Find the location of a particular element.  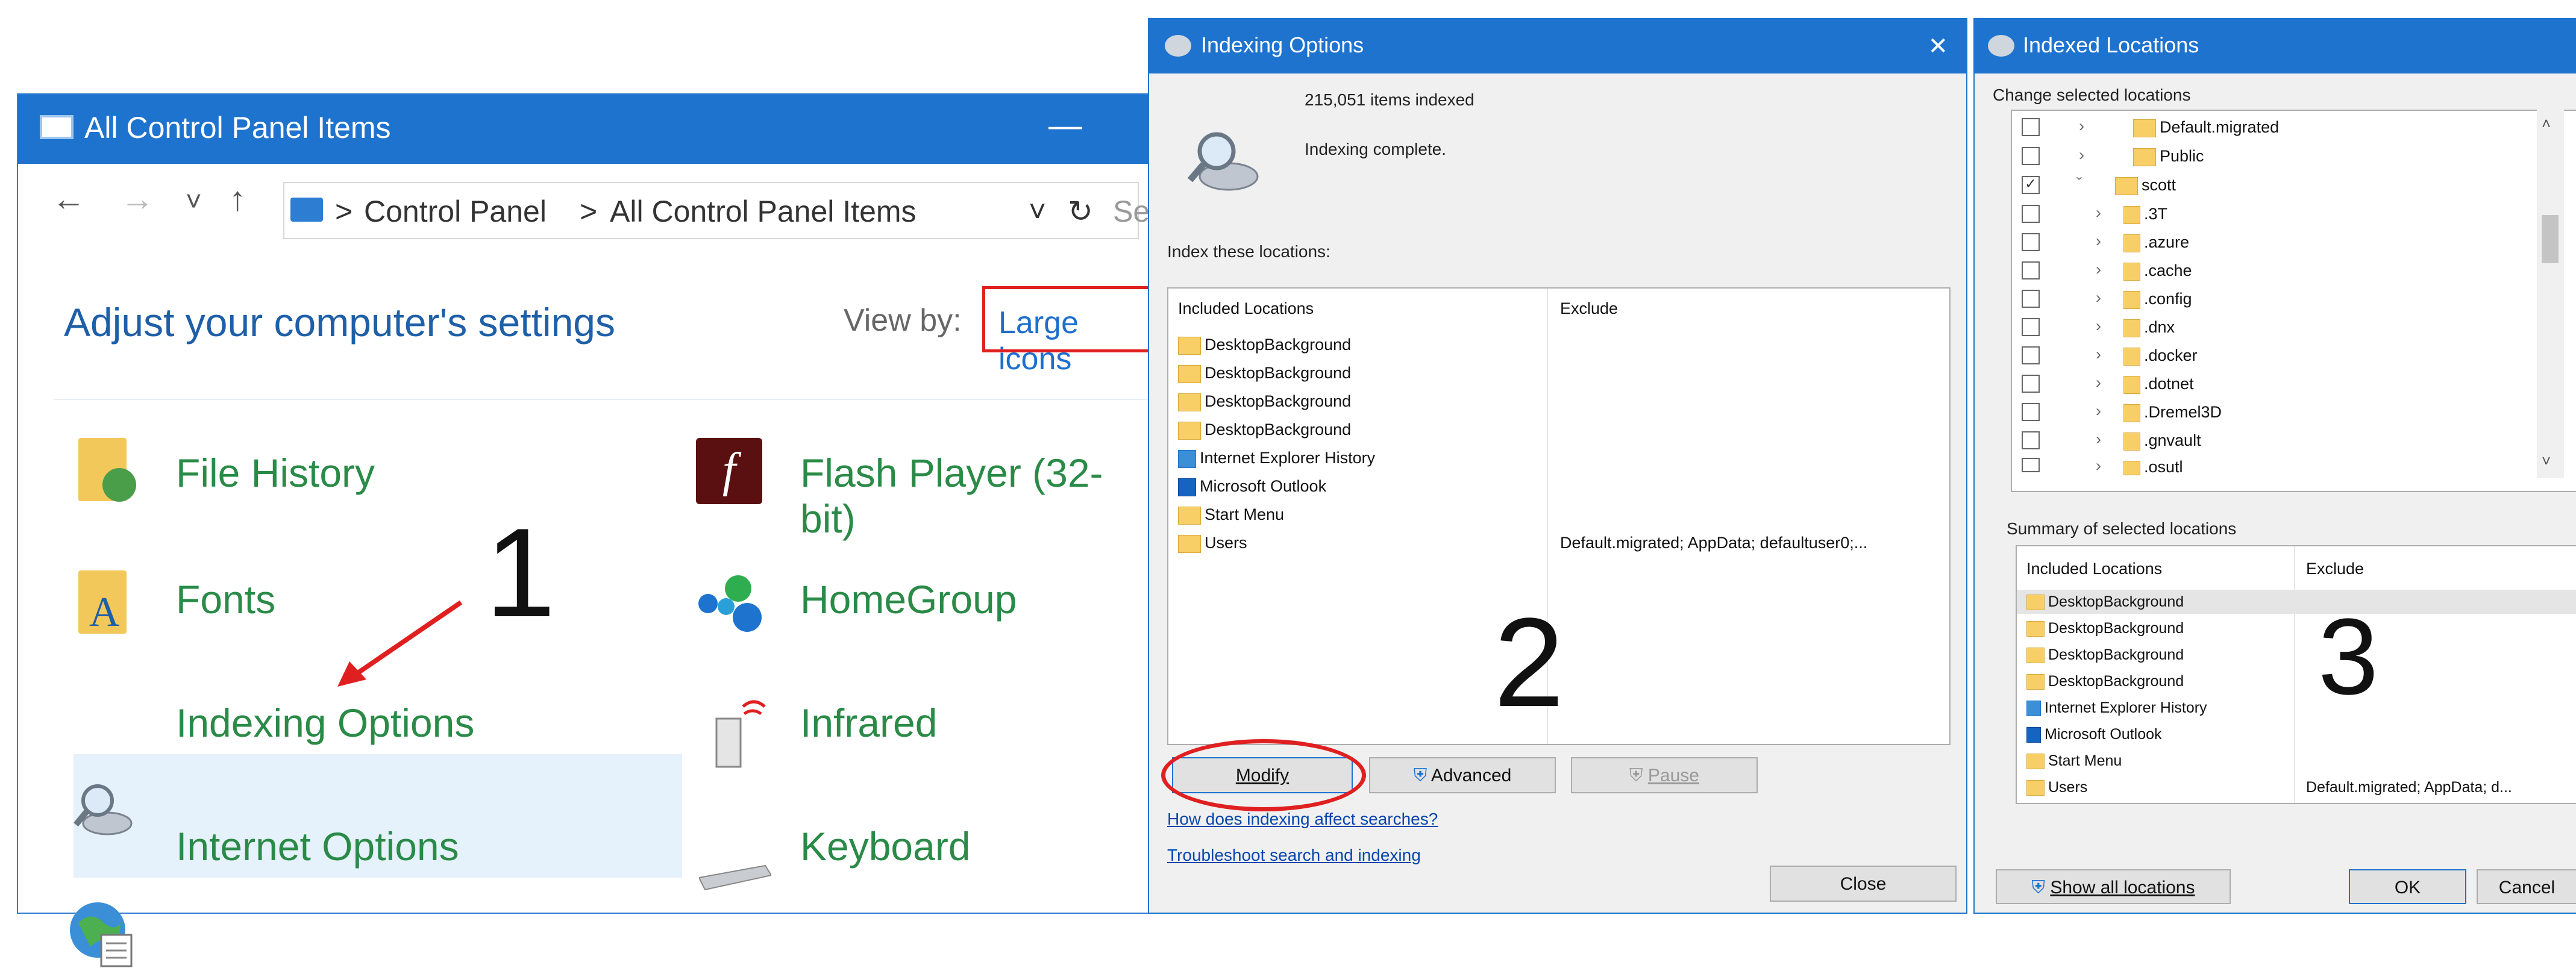

tree-item: .azure is located at coordinates (2156, 242).